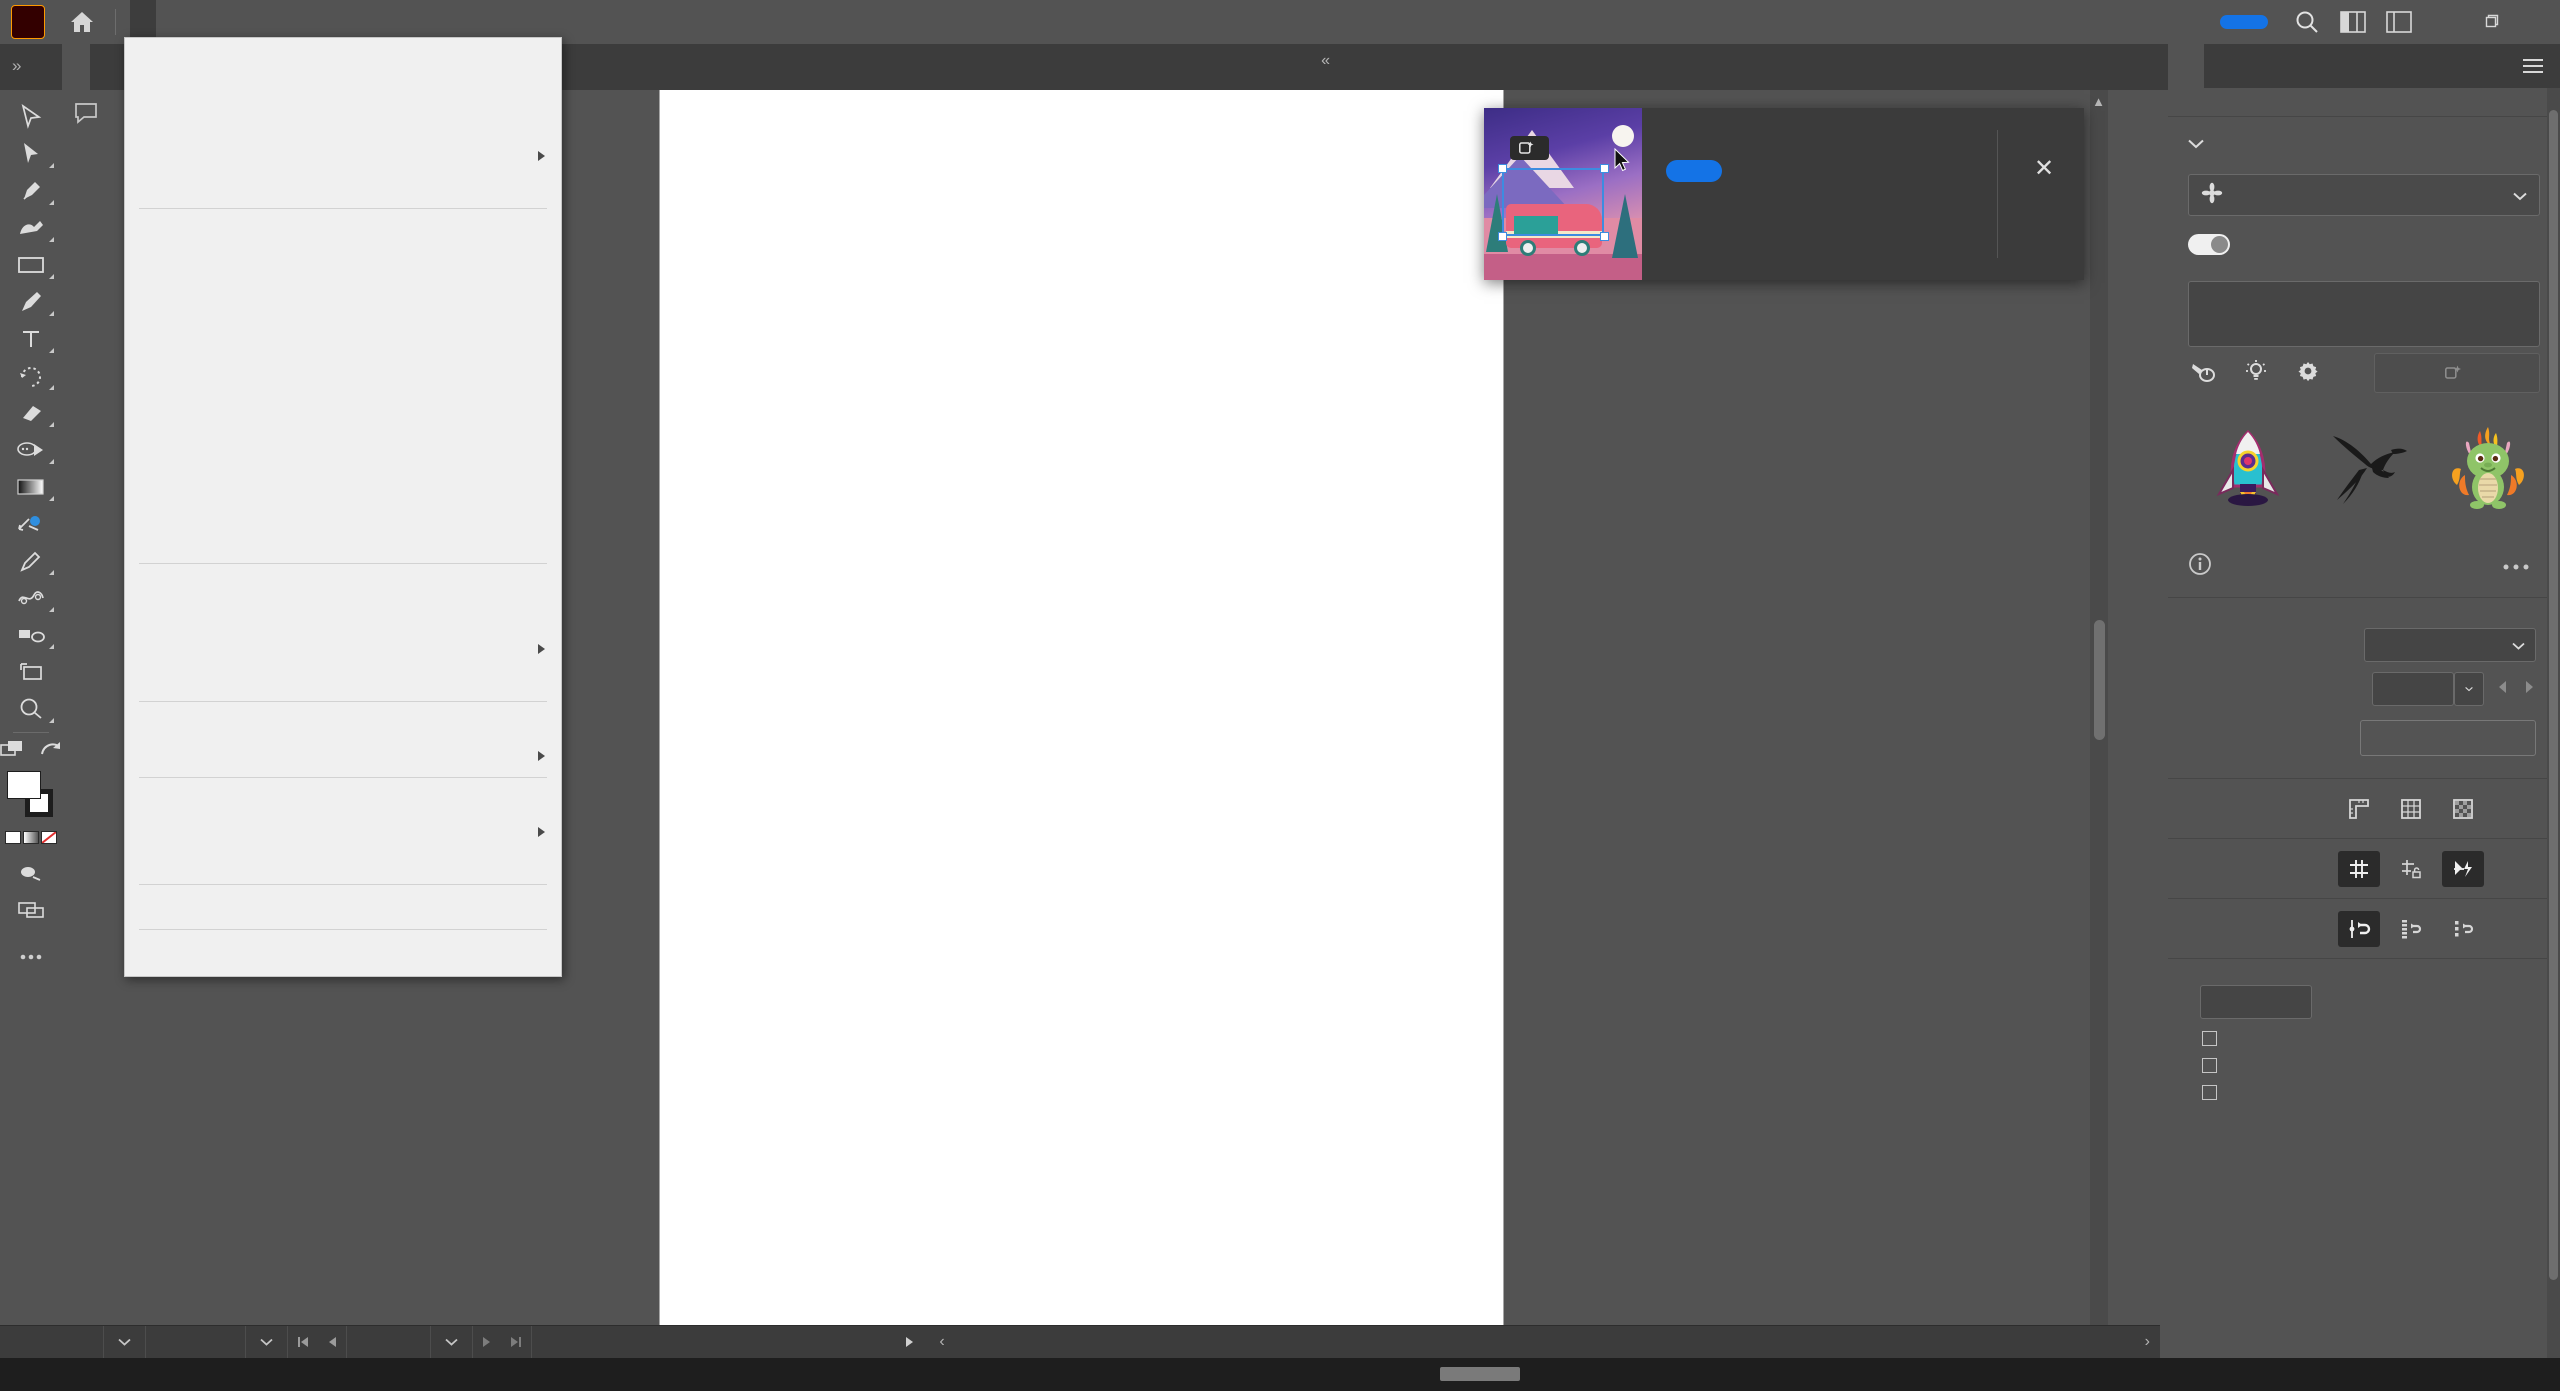 This screenshot has height=1391, width=2560. What do you see at coordinates (2411, 869) in the screenshot?
I see `lock-guides-icon` at bounding box center [2411, 869].